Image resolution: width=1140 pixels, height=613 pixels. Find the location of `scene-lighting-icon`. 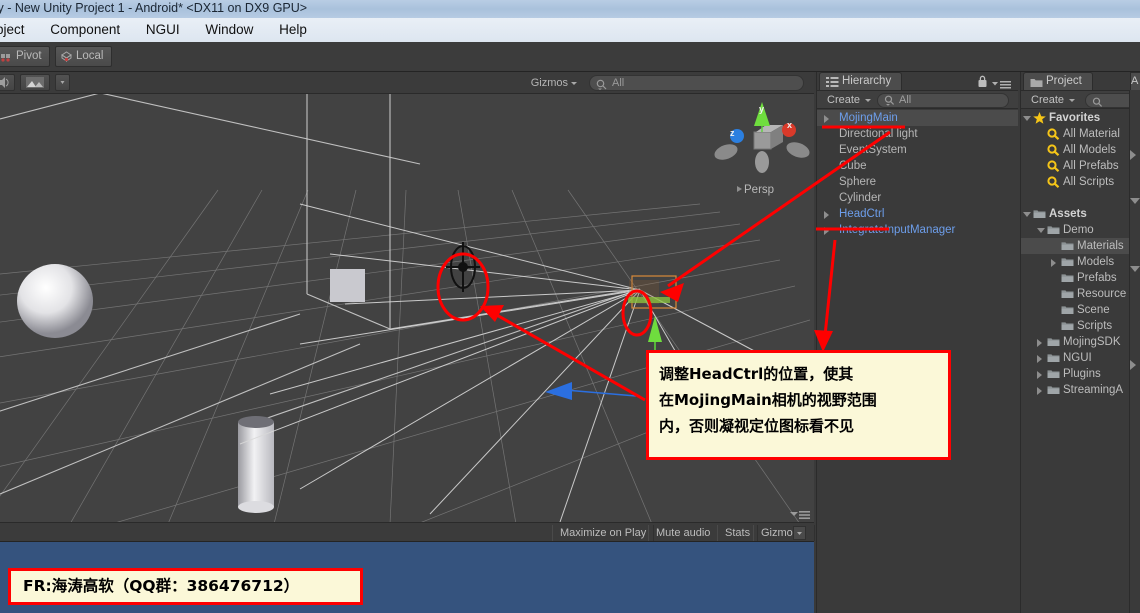

scene-lighting-icon is located at coordinates (35, 82).